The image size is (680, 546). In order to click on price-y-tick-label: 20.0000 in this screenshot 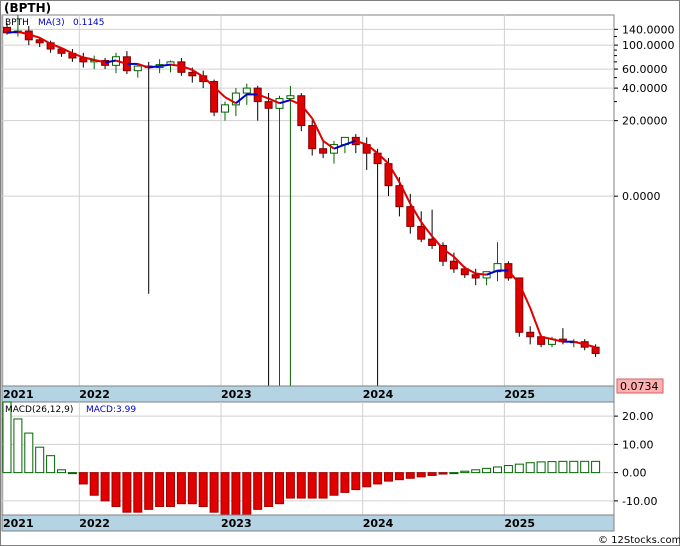, I will do `click(645, 121)`.